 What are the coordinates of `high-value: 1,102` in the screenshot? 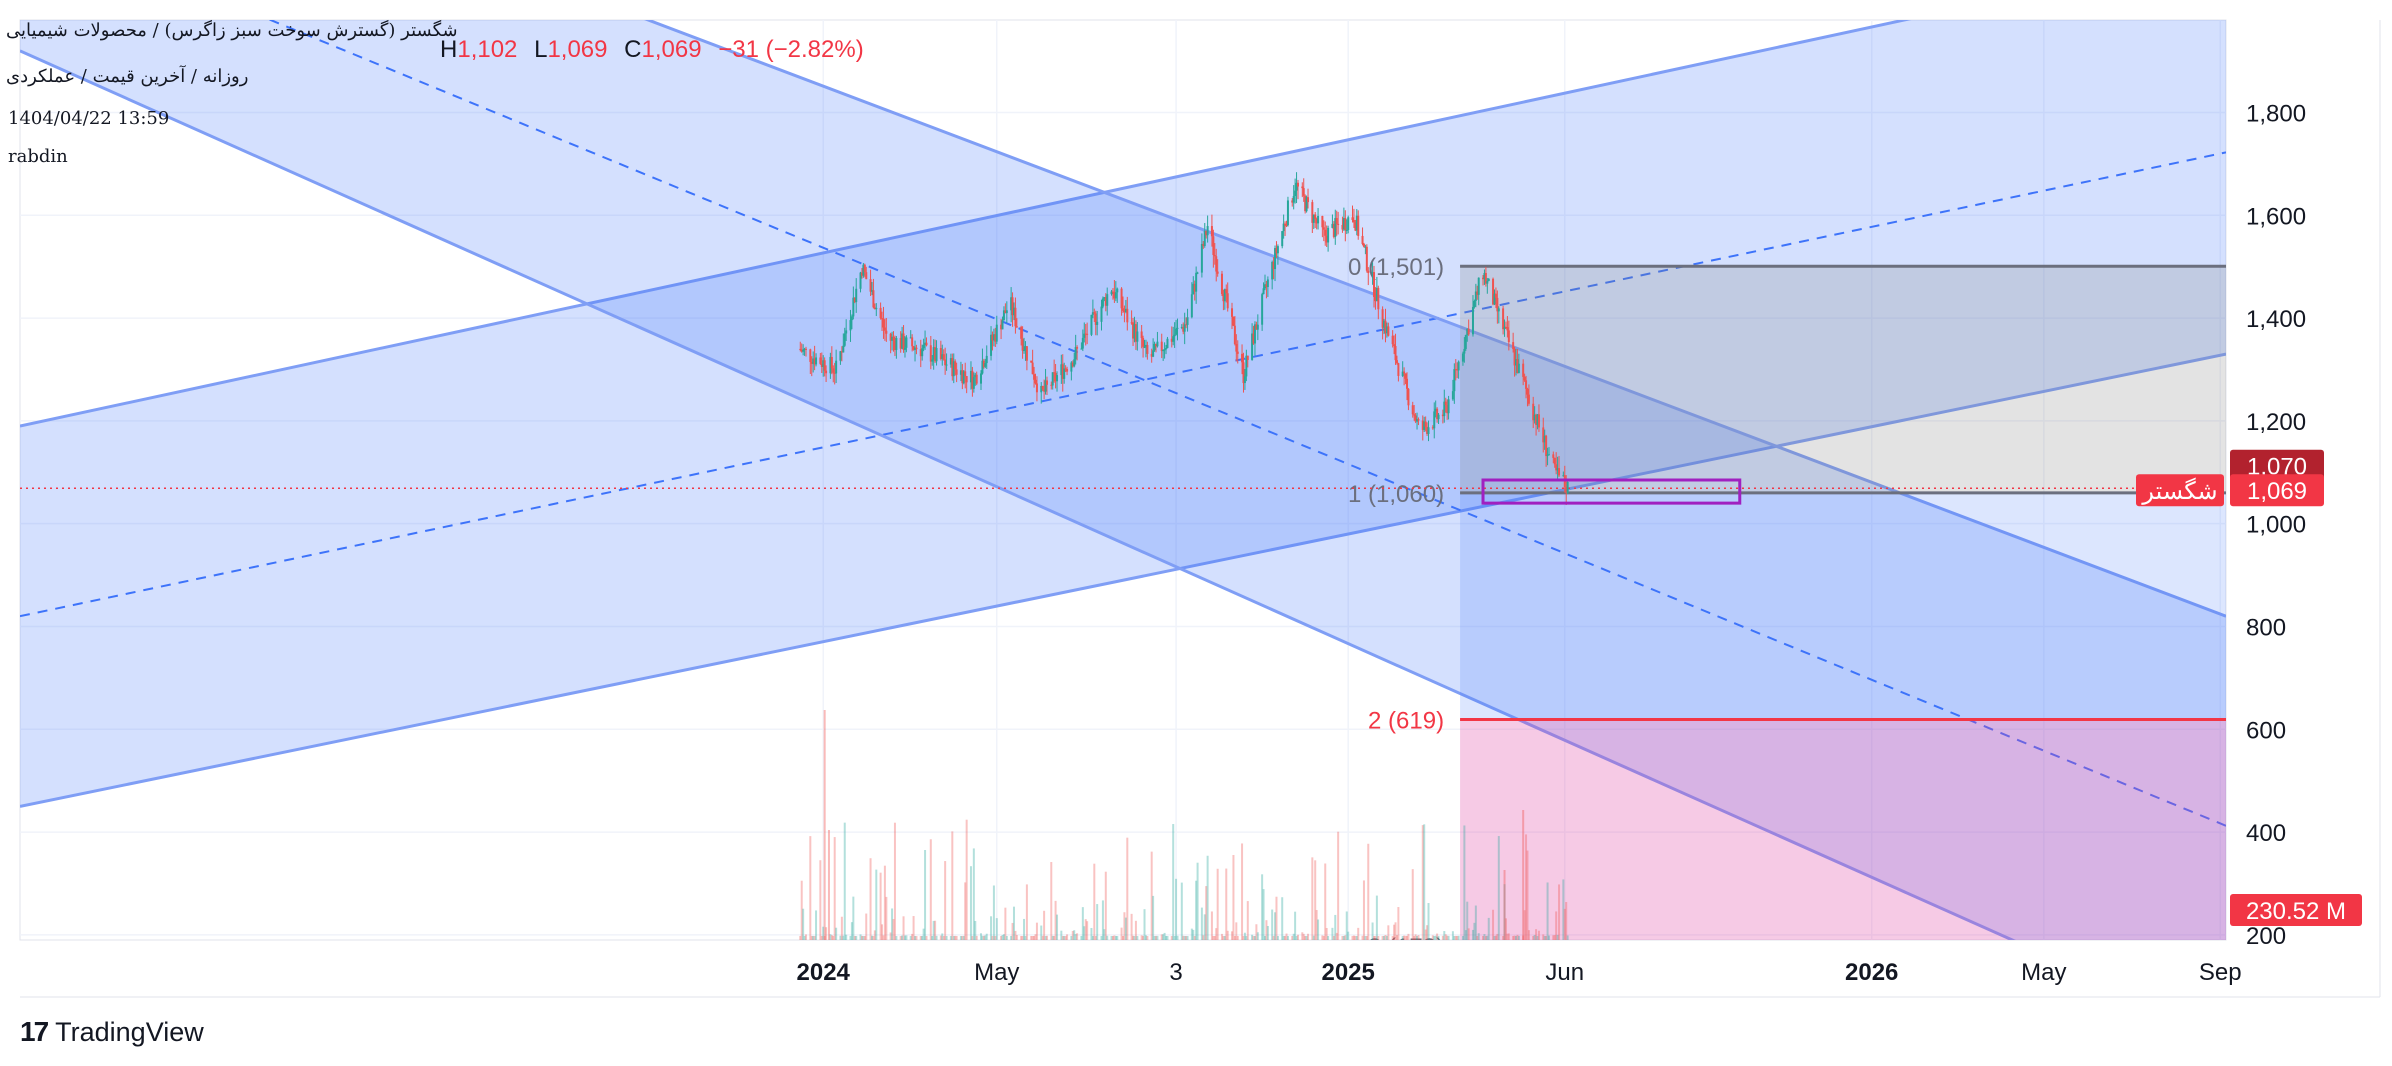 It's located at (487, 49).